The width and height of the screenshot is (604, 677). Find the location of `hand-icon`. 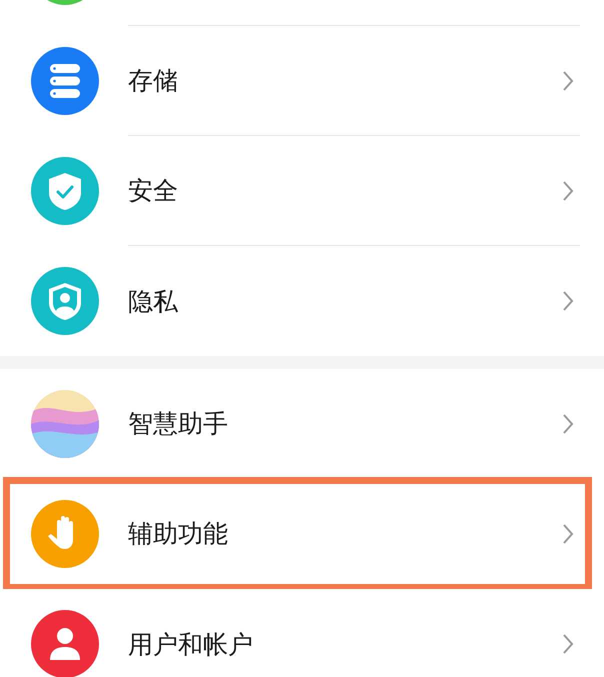

hand-icon is located at coordinates (65, 534).